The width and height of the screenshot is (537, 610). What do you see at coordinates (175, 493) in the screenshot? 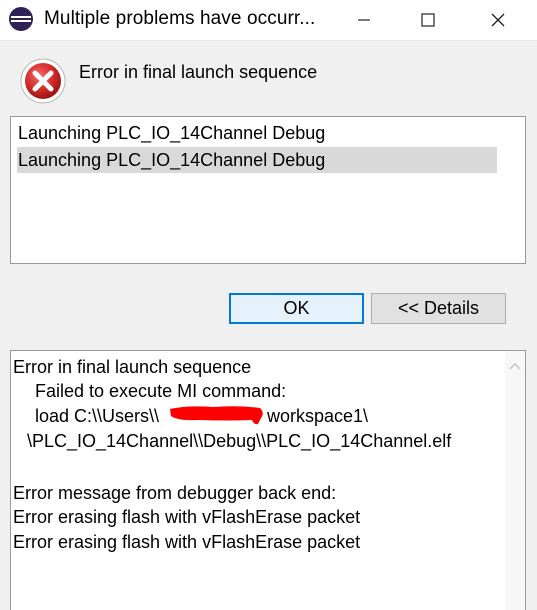
I see `details-line: Error message from debugger back end:` at bounding box center [175, 493].